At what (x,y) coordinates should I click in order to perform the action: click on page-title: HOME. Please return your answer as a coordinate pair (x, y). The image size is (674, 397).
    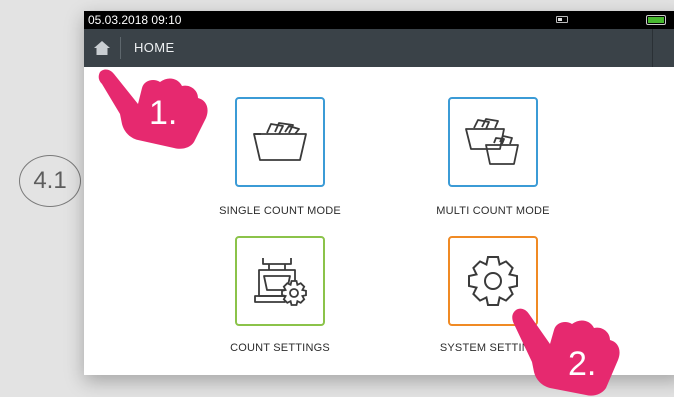
    Looking at the image, I should click on (154, 47).